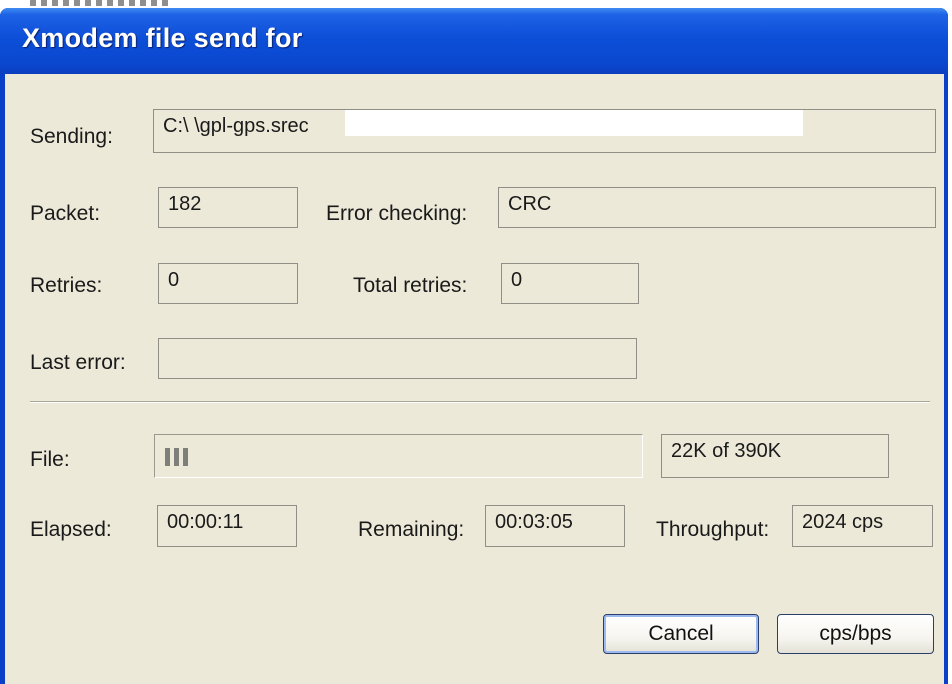  What do you see at coordinates (66, 285) in the screenshot?
I see `retries-label: Retries:` at bounding box center [66, 285].